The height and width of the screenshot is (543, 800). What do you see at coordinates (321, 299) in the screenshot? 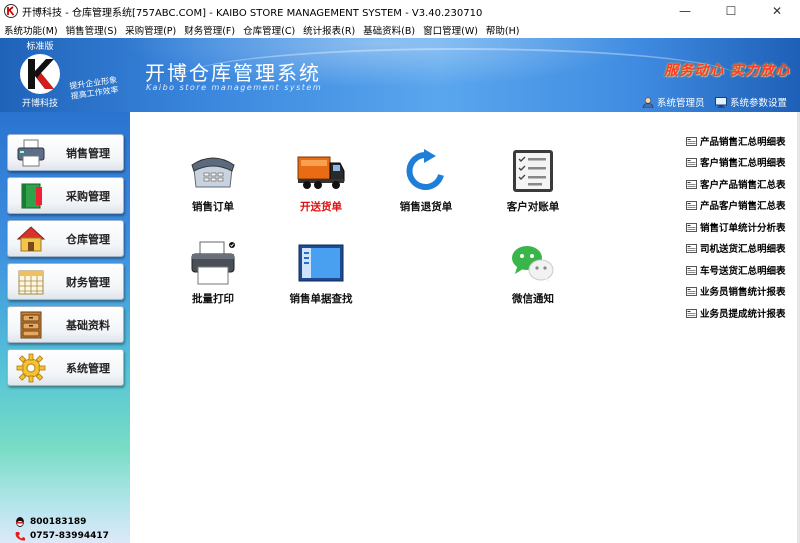
I see `tile-label: 销售单据查找` at bounding box center [321, 299].